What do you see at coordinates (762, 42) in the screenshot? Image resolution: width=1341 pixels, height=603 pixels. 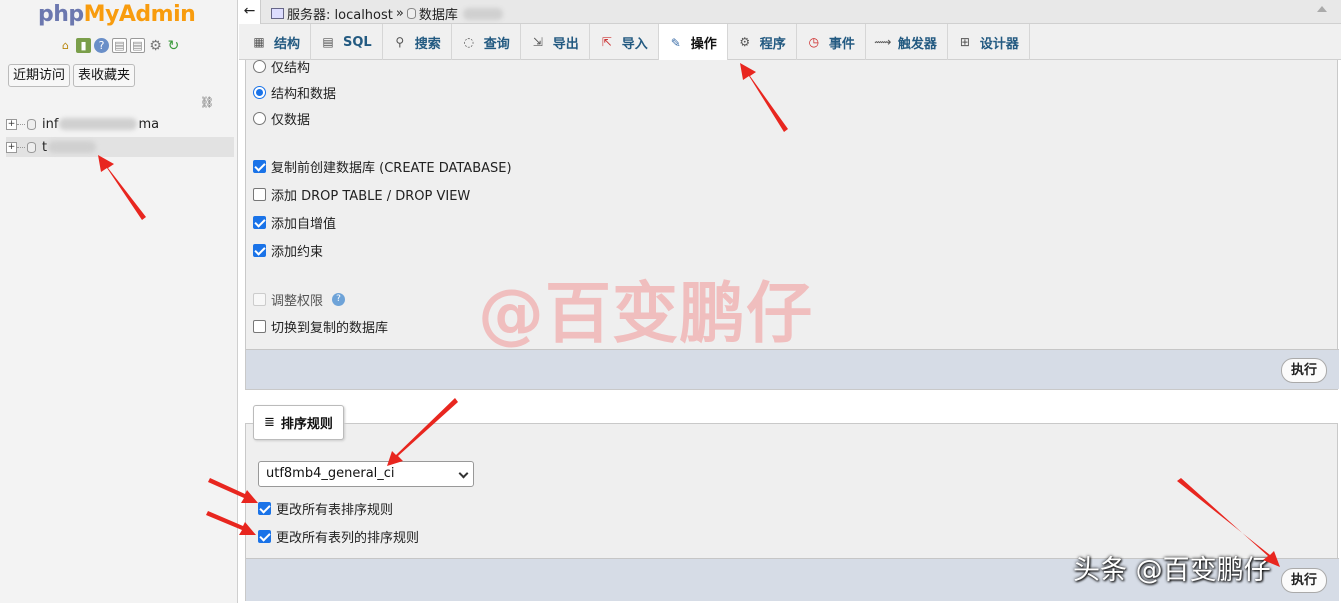 I see `tab-routines: ⚙ 程序` at bounding box center [762, 42].